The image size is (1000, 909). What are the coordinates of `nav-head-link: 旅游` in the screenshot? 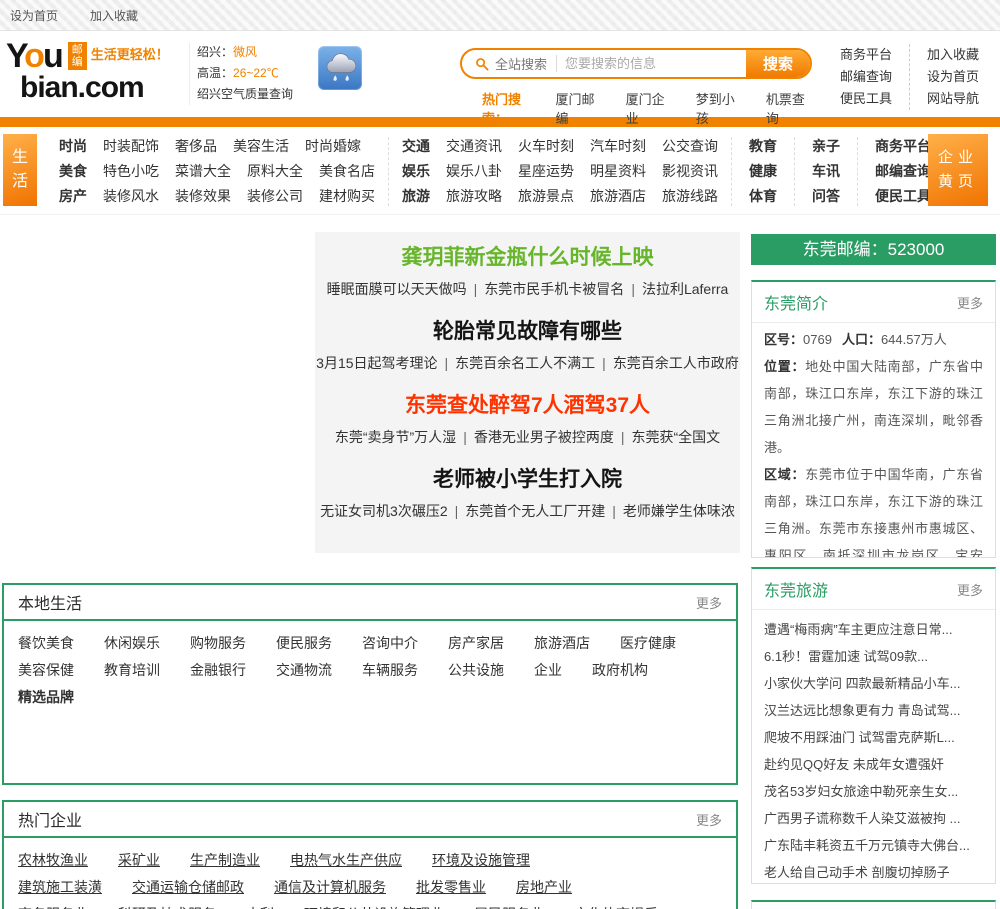 It's located at (416, 196).